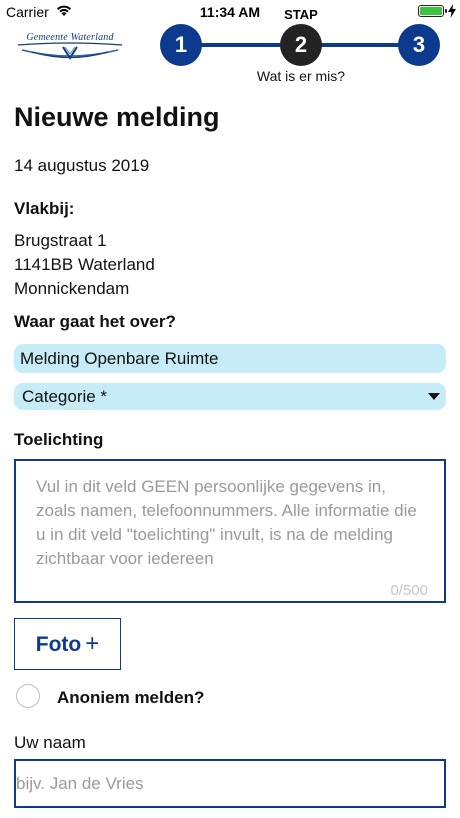  I want to click on add-photo-button: Foto +, so click(67, 644).